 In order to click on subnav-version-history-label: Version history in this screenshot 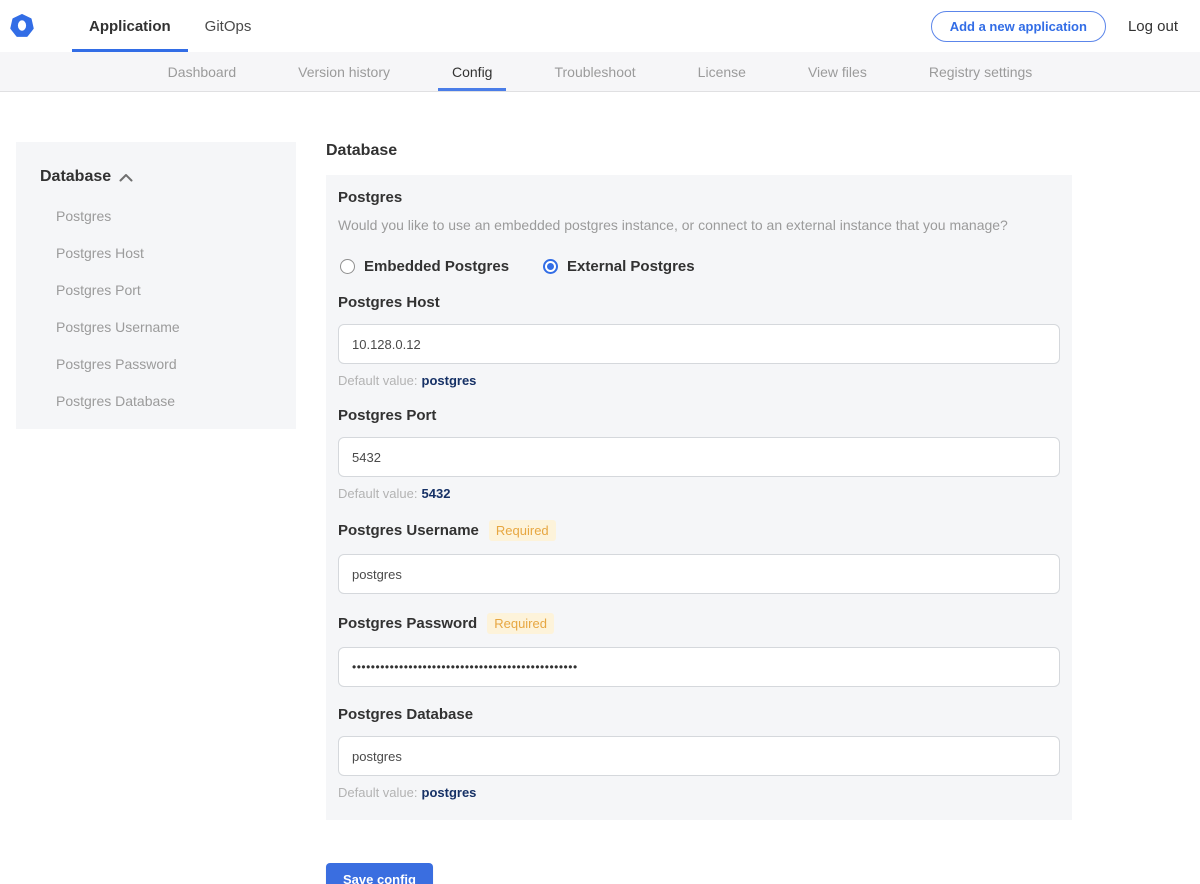, I will do `click(344, 71)`.